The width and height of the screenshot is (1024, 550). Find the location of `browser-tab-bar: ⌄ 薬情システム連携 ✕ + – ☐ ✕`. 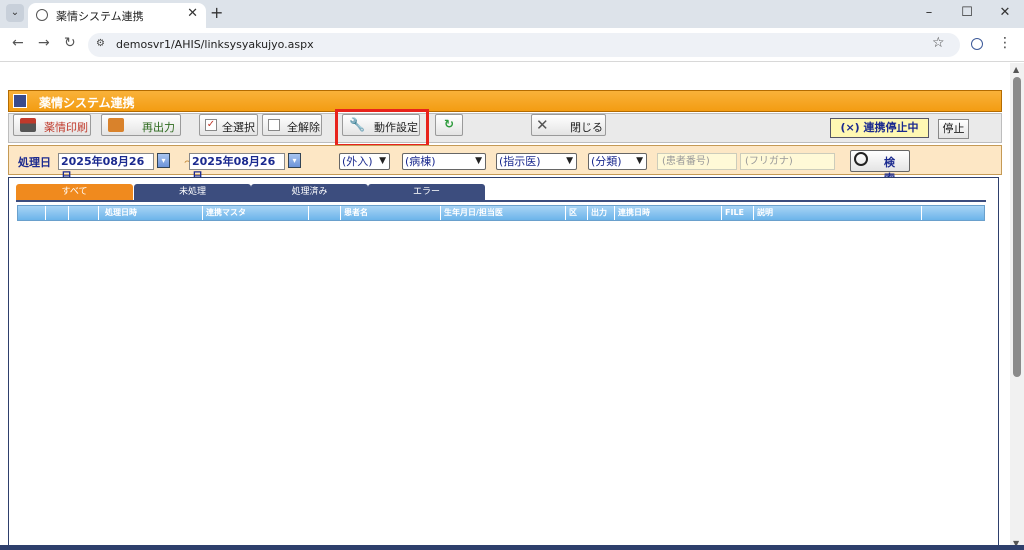

browser-tab-bar: ⌄ 薬情システム連携 ✕ + – ☐ ✕ is located at coordinates (512, 14).